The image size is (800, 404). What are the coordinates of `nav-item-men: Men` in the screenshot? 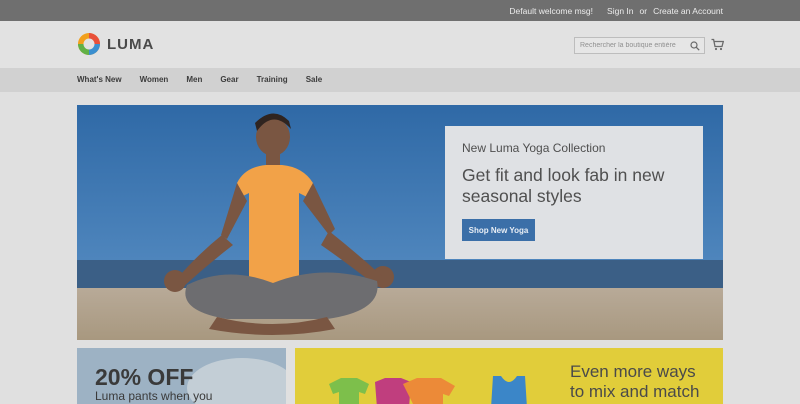 It's located at (194, 79).